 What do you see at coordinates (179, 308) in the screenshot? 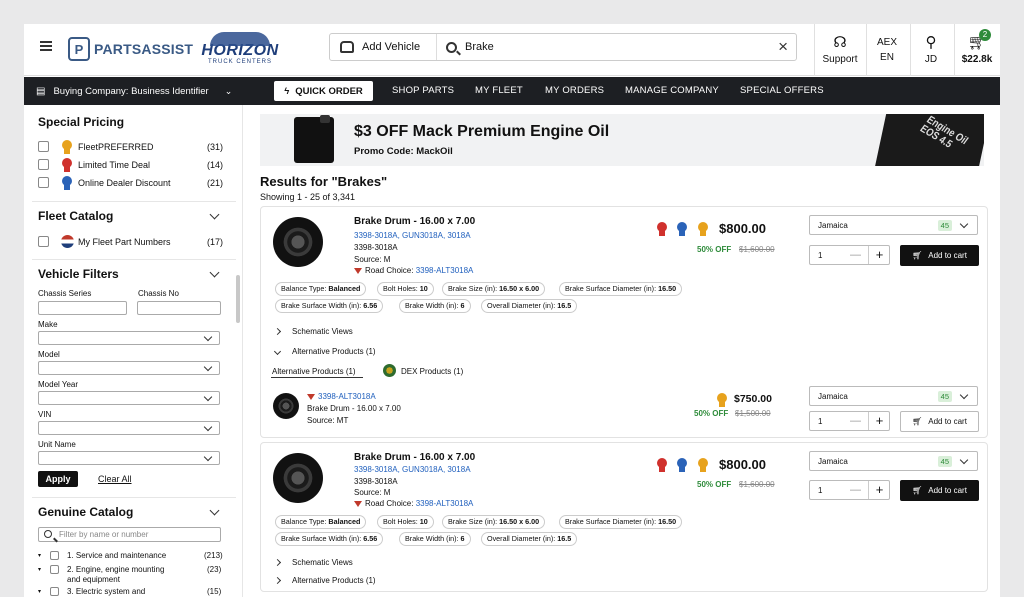
I see `chassis-no-input` at bounding box center [179, 308].